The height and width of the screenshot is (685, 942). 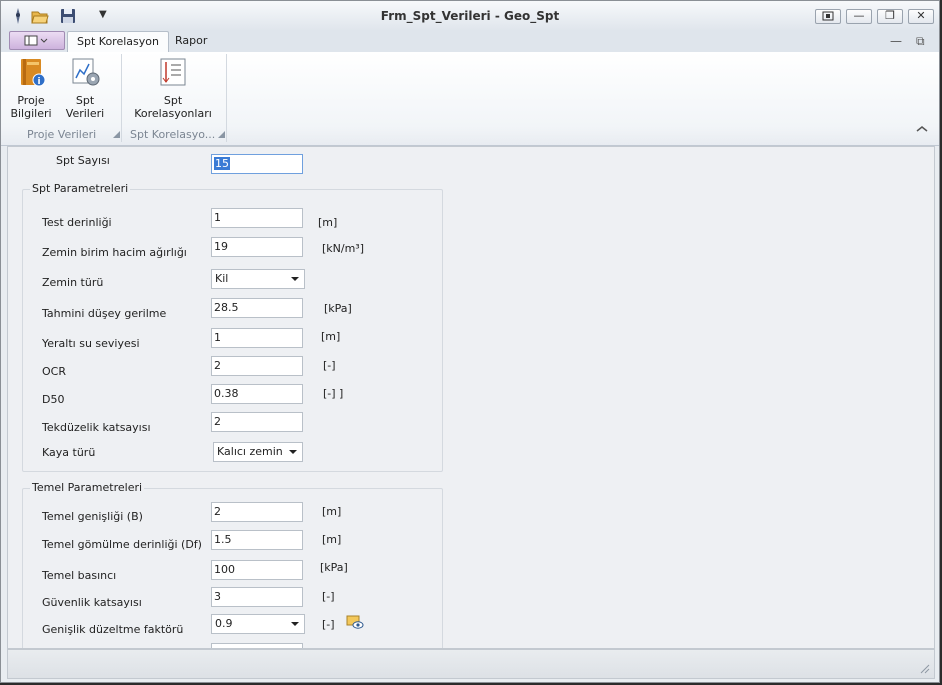 I want to click on spt-verileri-label: Spt Verileri, so click(x=85, y=107).